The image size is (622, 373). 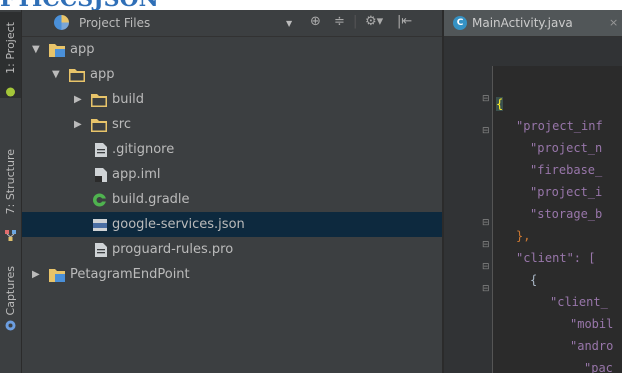 I want to click on java-class-icon: C, so click(x=460, y=23).